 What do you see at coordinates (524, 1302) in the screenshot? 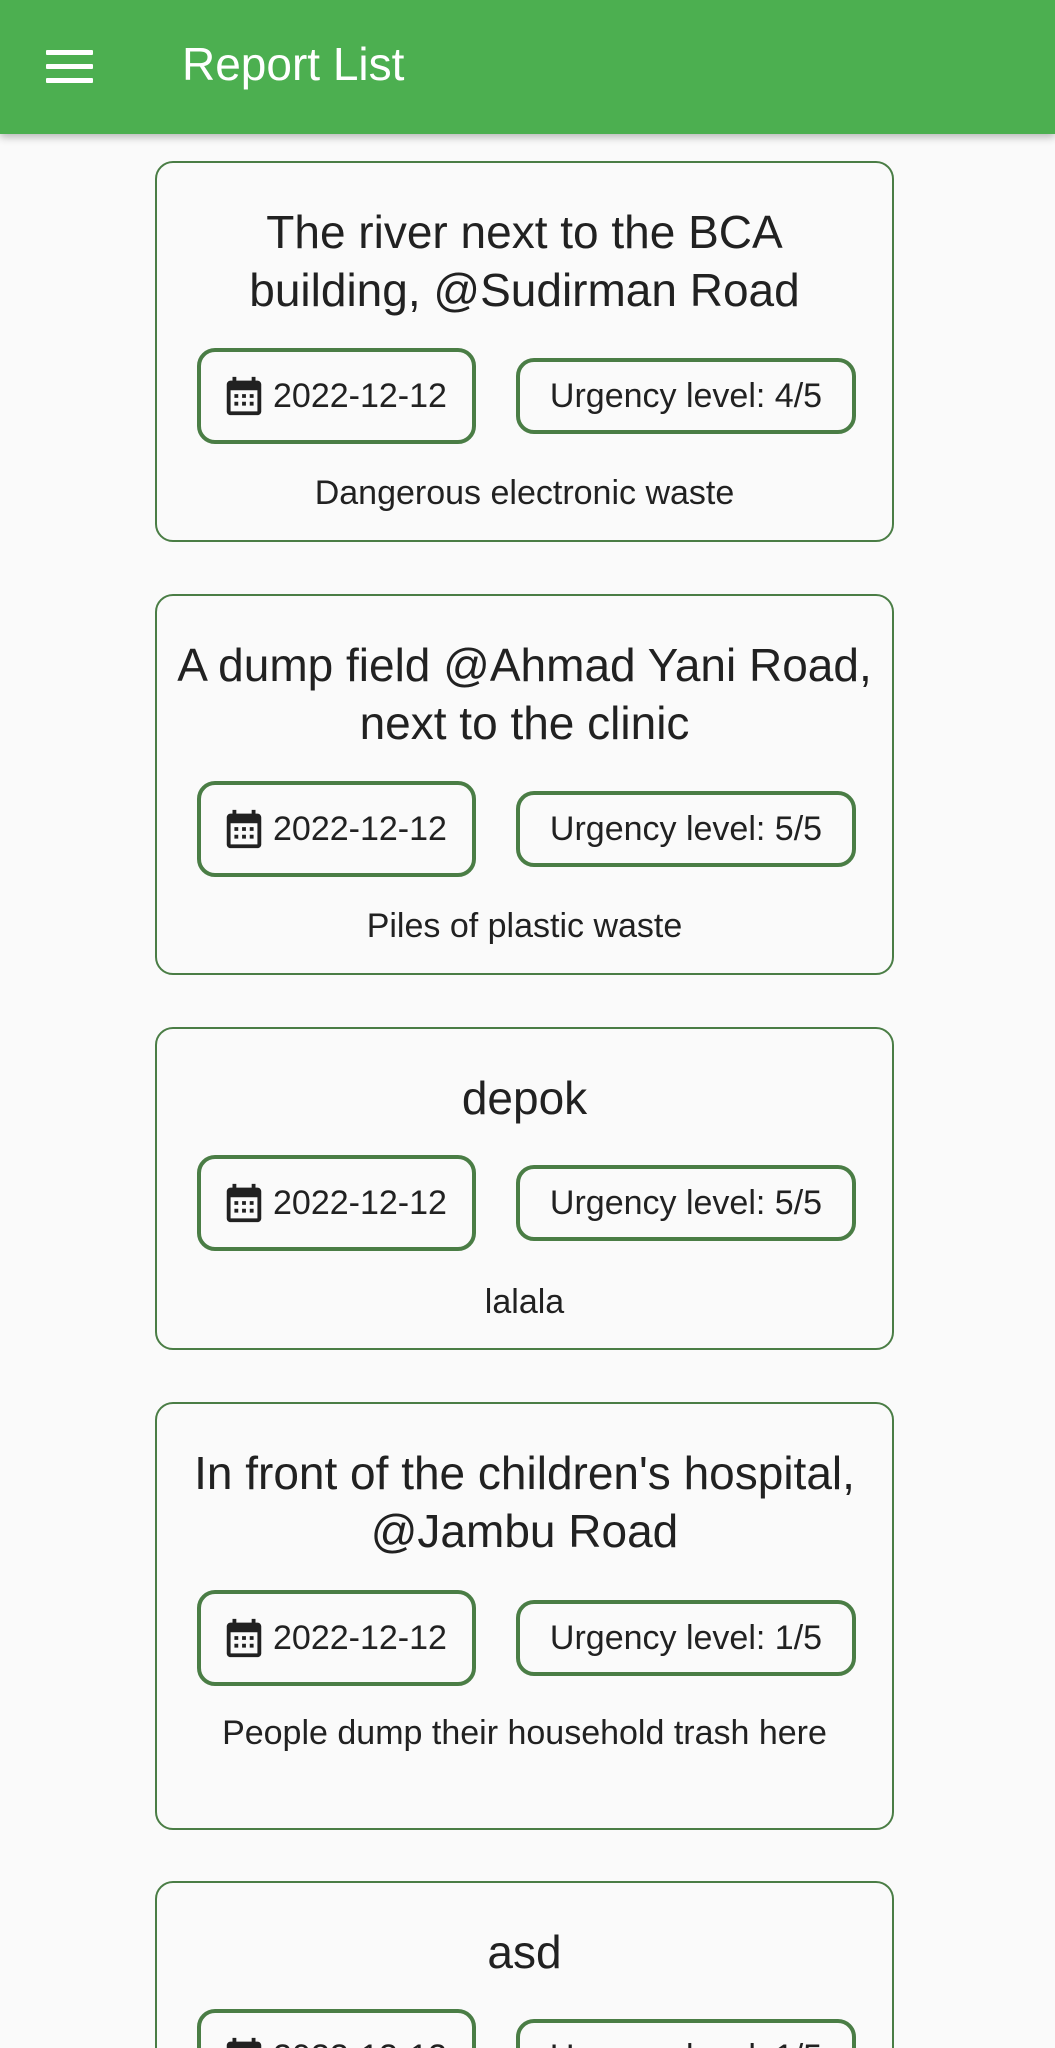
I see `report-description: lalala` at bounding box center [524, 1302].